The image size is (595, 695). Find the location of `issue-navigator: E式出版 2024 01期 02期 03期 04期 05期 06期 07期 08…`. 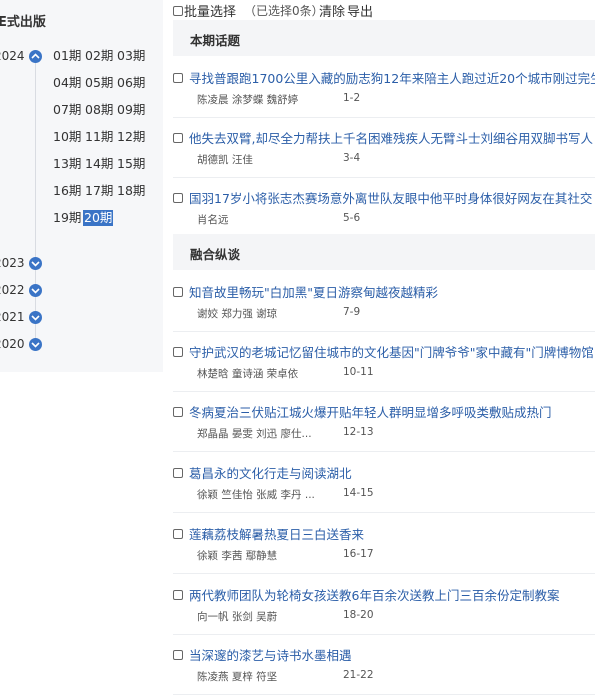

issue-navigator: E式出版 2024 01期 02期 03期 04期 05期 06期 07期 08… is located at coordinates (81, 186).